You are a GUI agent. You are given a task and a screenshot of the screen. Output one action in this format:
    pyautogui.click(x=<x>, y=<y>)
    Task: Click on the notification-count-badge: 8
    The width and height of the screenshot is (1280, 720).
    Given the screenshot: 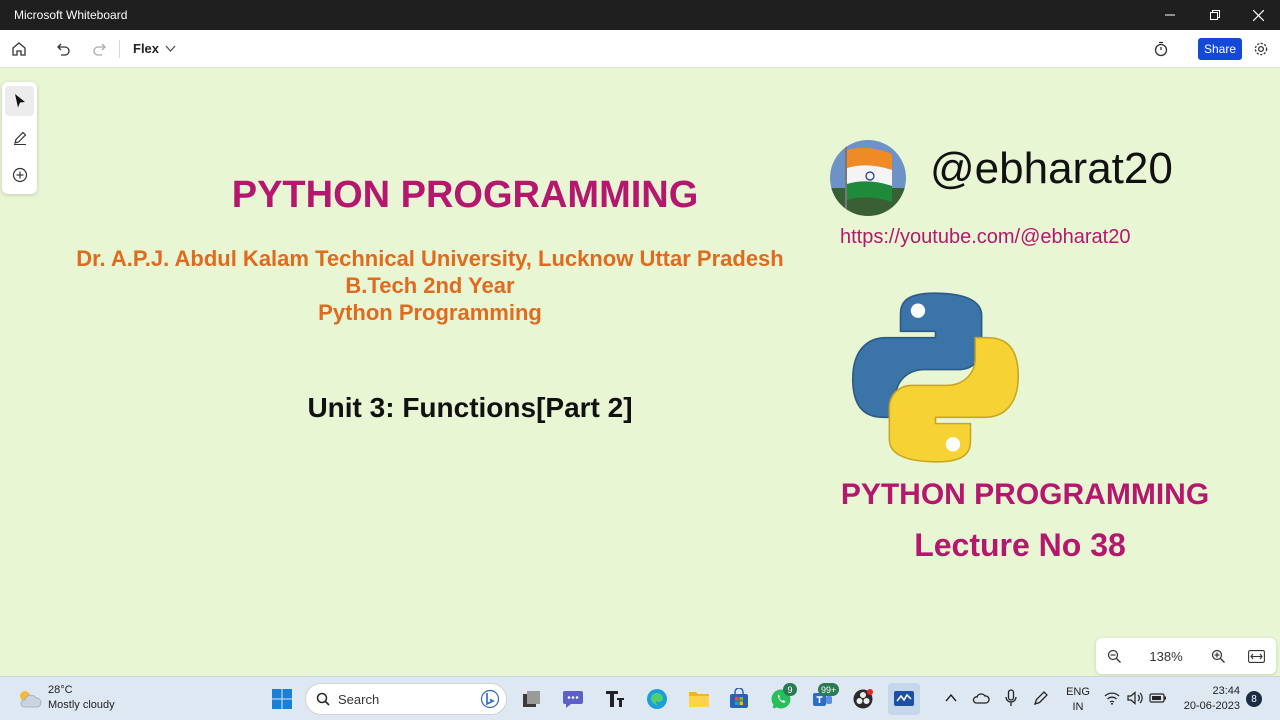 What is the action you would take?
    pyautogui.click(x=1254, y=699)
    